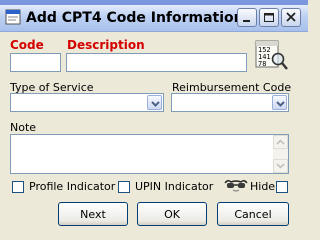 This screenshot has height=240, width=320. Describe the element at coordinates (13, 17) in the screenshot. I see `app-icon` at that location.